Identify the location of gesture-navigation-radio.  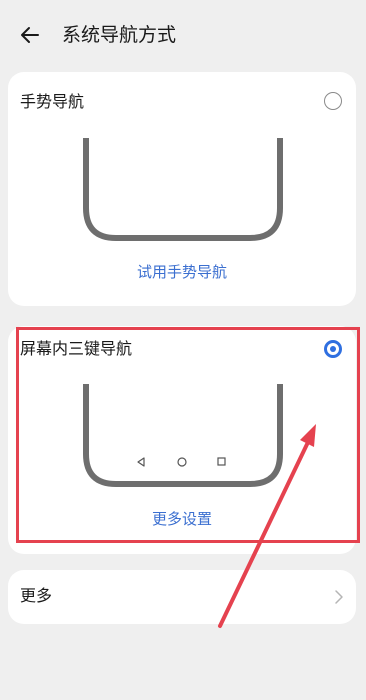
(333, 101).